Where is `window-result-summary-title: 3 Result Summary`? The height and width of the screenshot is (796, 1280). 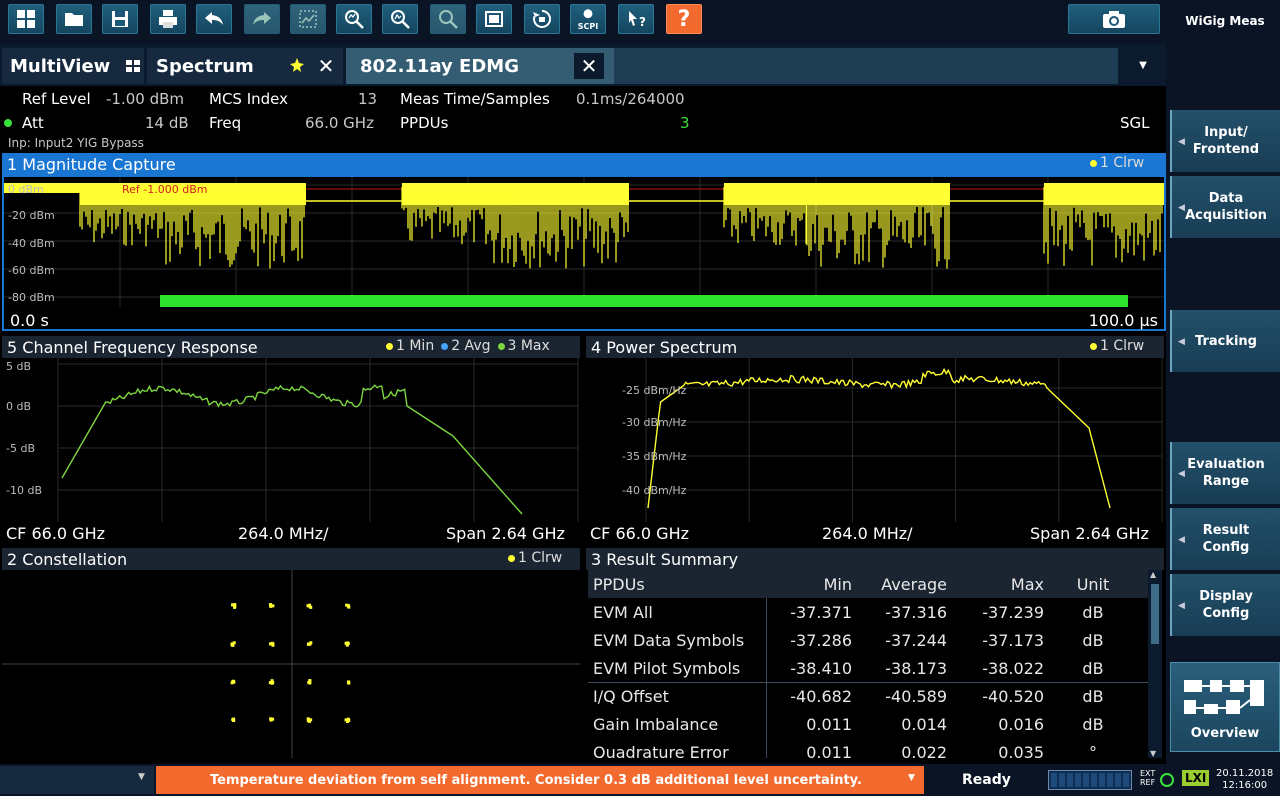 window-result-summary-title: 3 Result Summary is located at coordinates (875, 559).